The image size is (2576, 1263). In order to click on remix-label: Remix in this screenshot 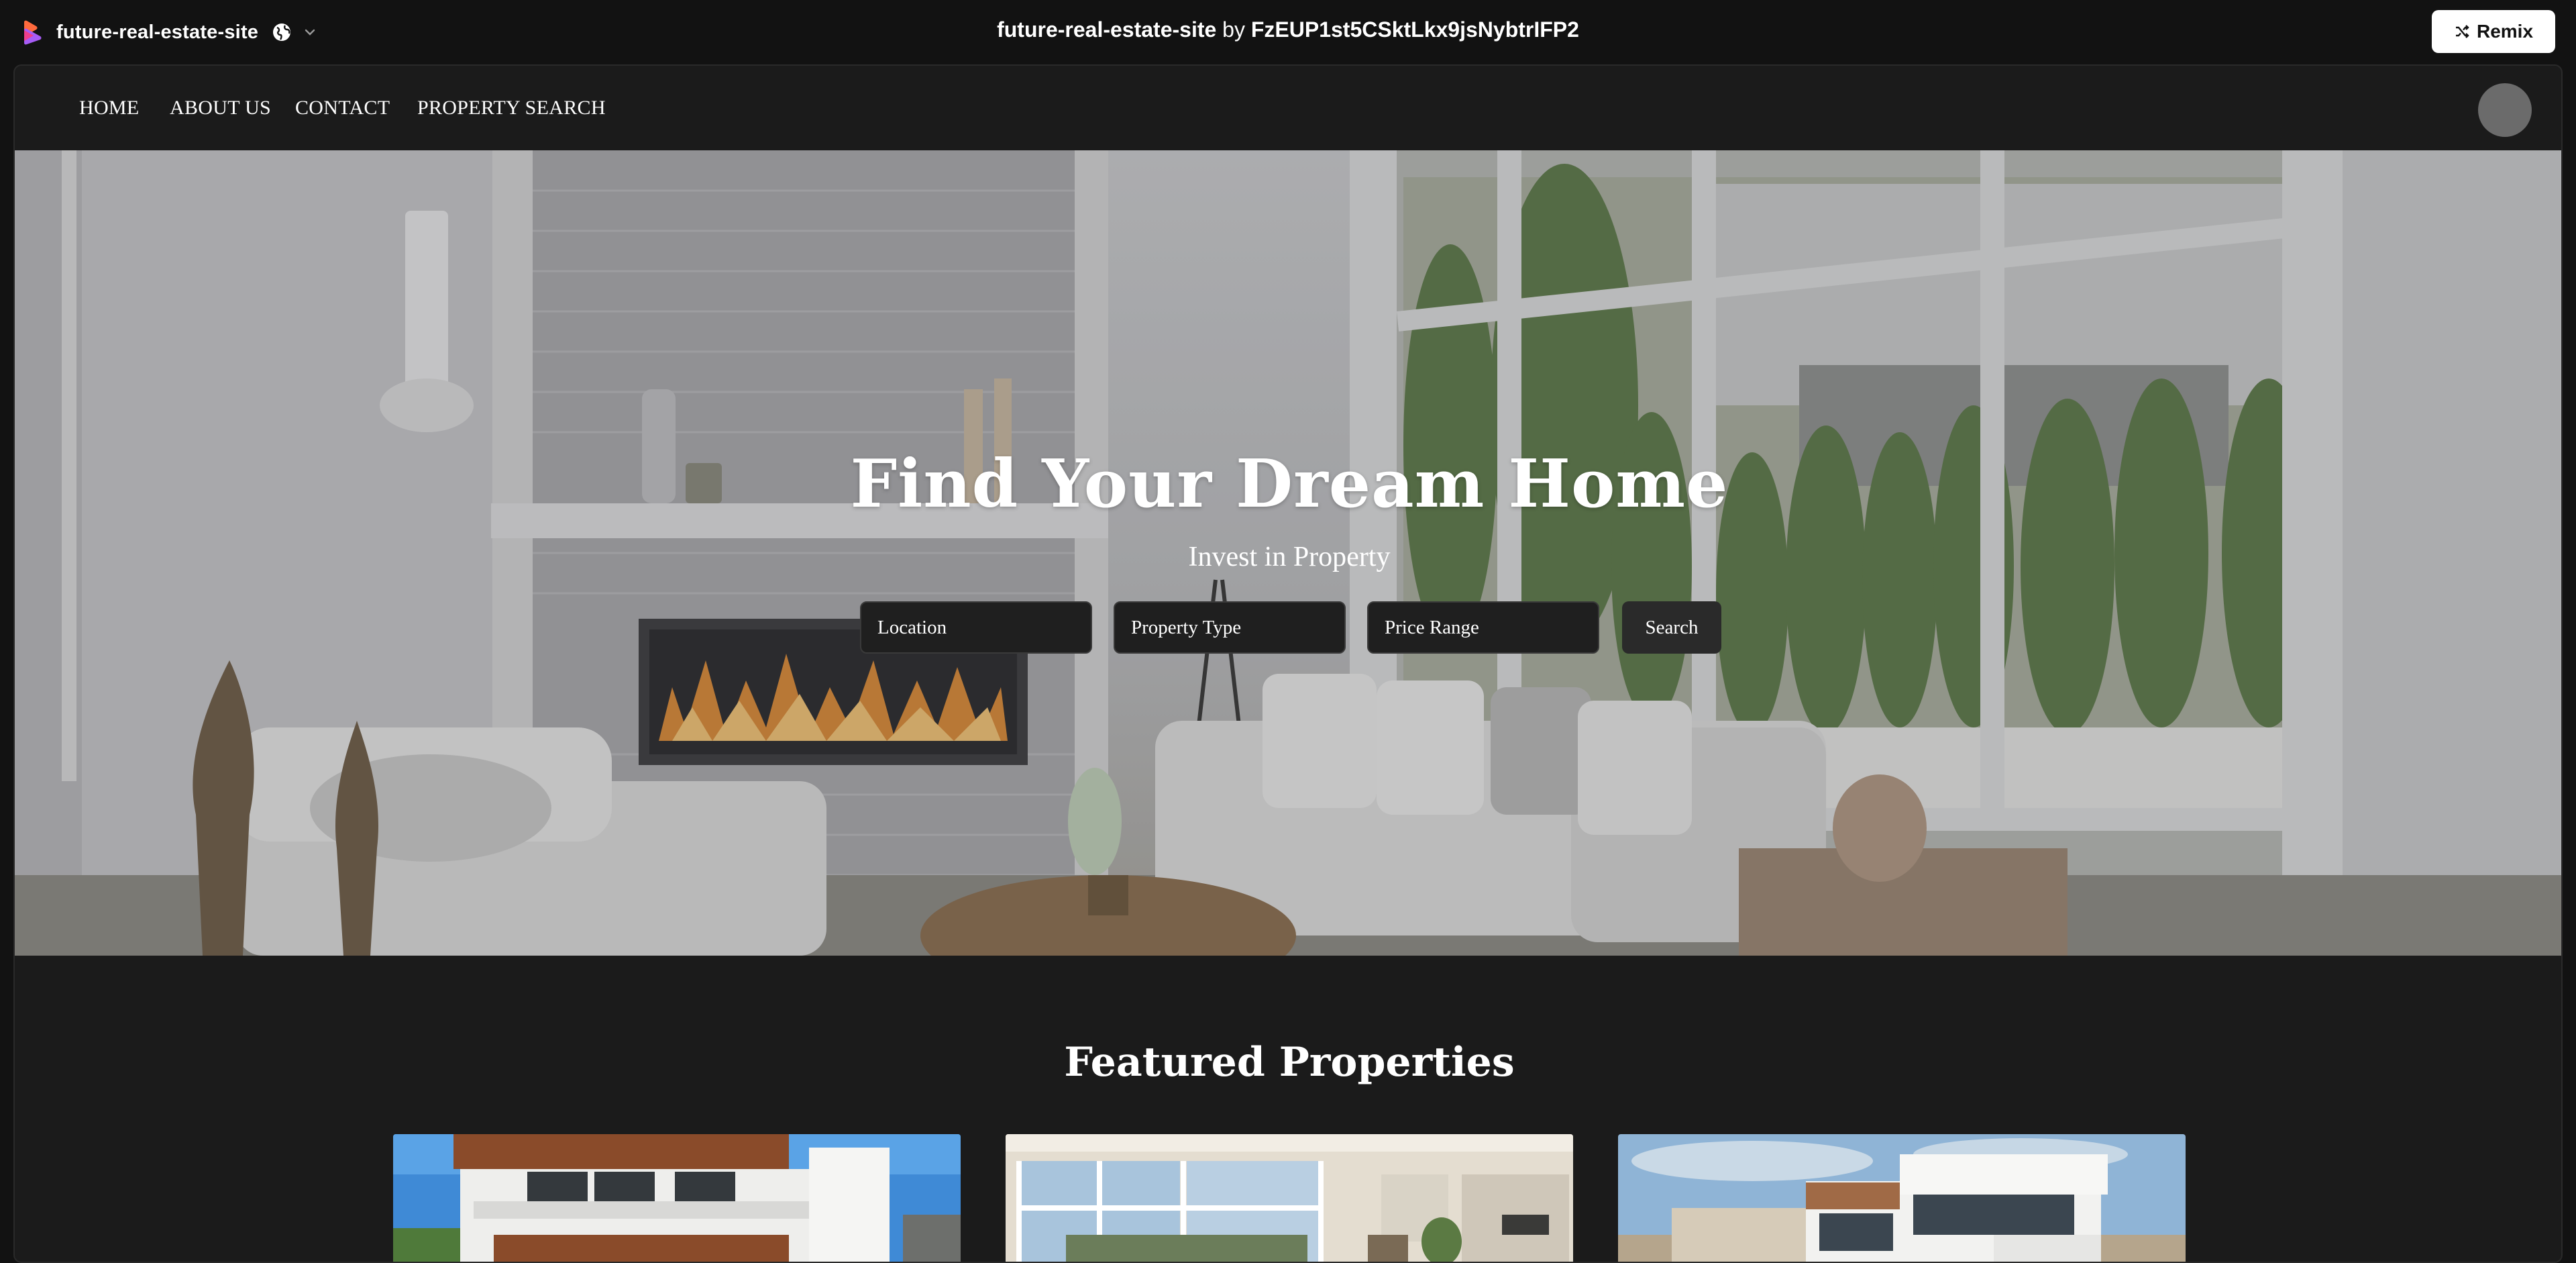, I will do `click(2505, 32)`.